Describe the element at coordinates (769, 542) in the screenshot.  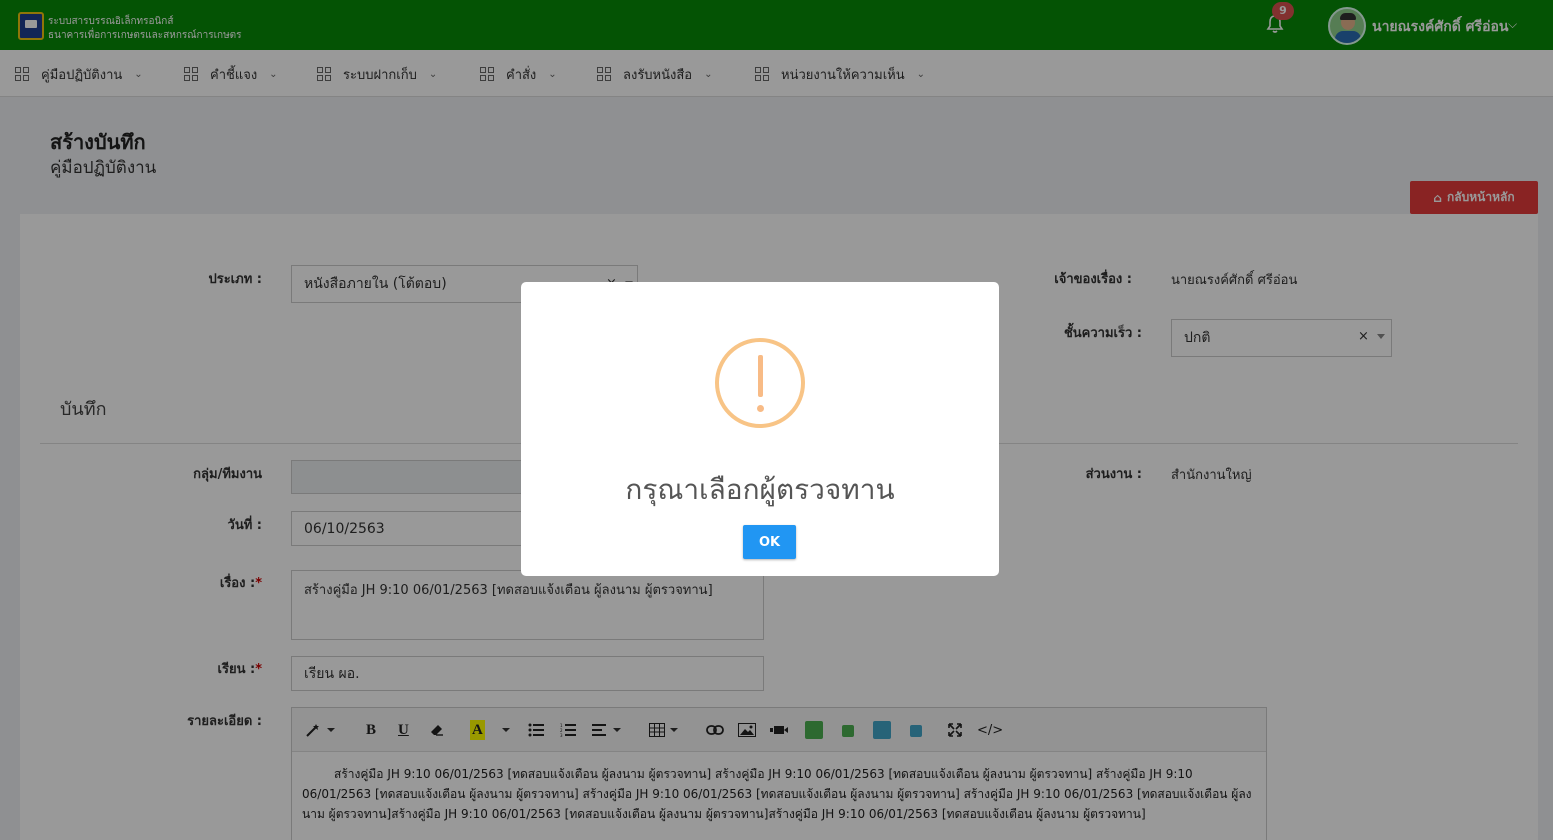
I see `ok-button: OK` at that location.